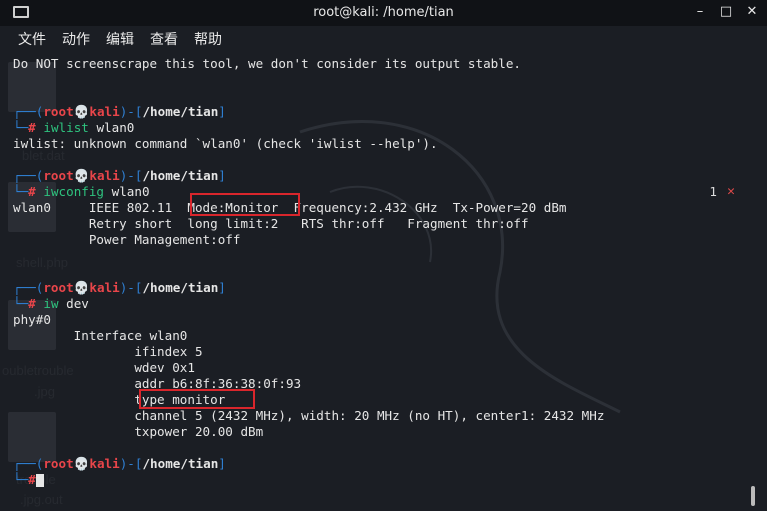 This screenshot has width=767, height=511. Describe the element at coordinates (127, 239) in the screenshot. I see `output-line: Power Management:off` at that location.